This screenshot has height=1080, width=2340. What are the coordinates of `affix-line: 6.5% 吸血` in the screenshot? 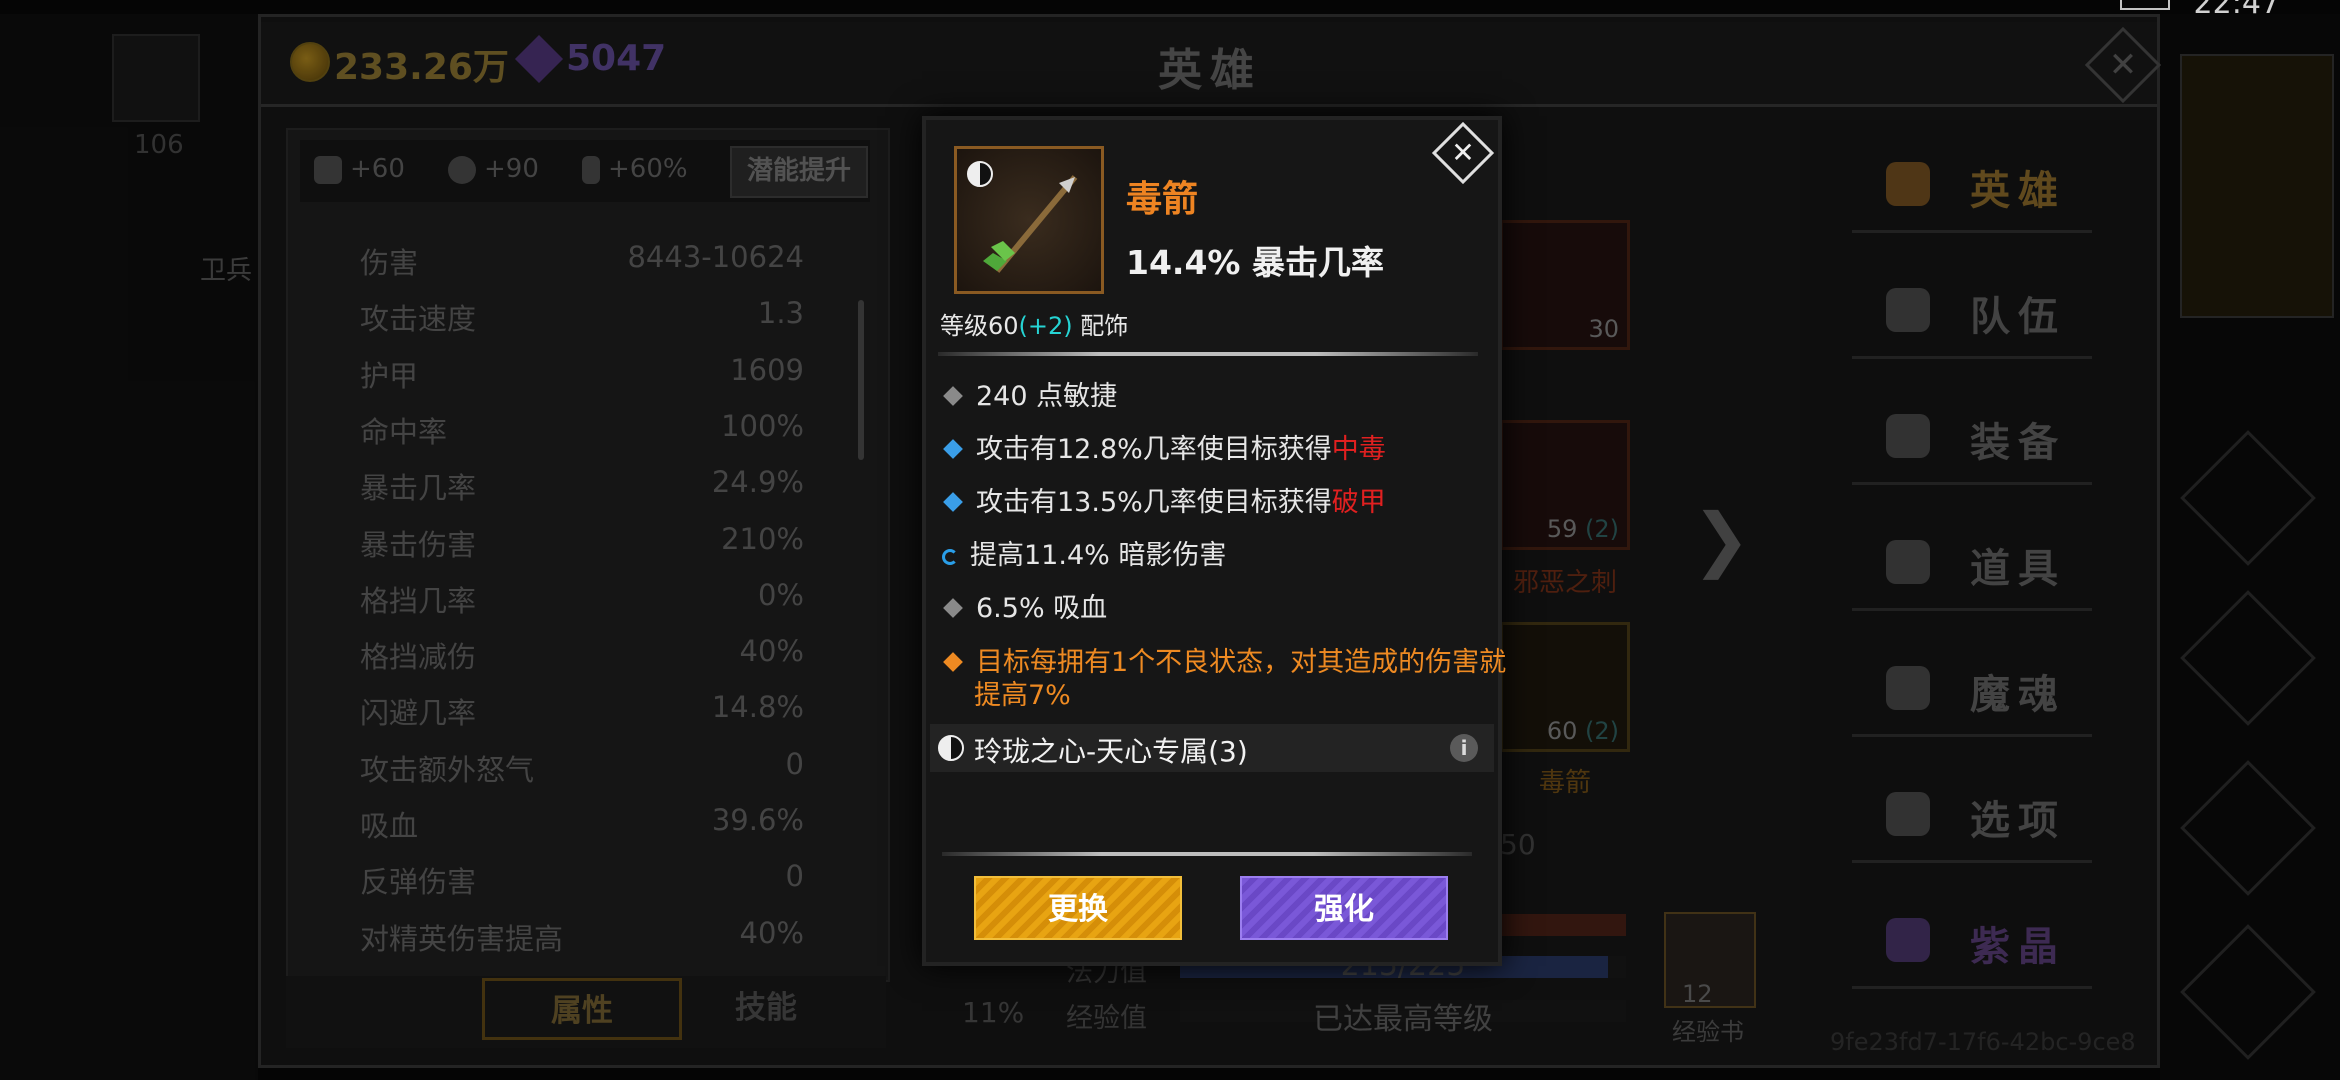 It's located at (1222, 608).